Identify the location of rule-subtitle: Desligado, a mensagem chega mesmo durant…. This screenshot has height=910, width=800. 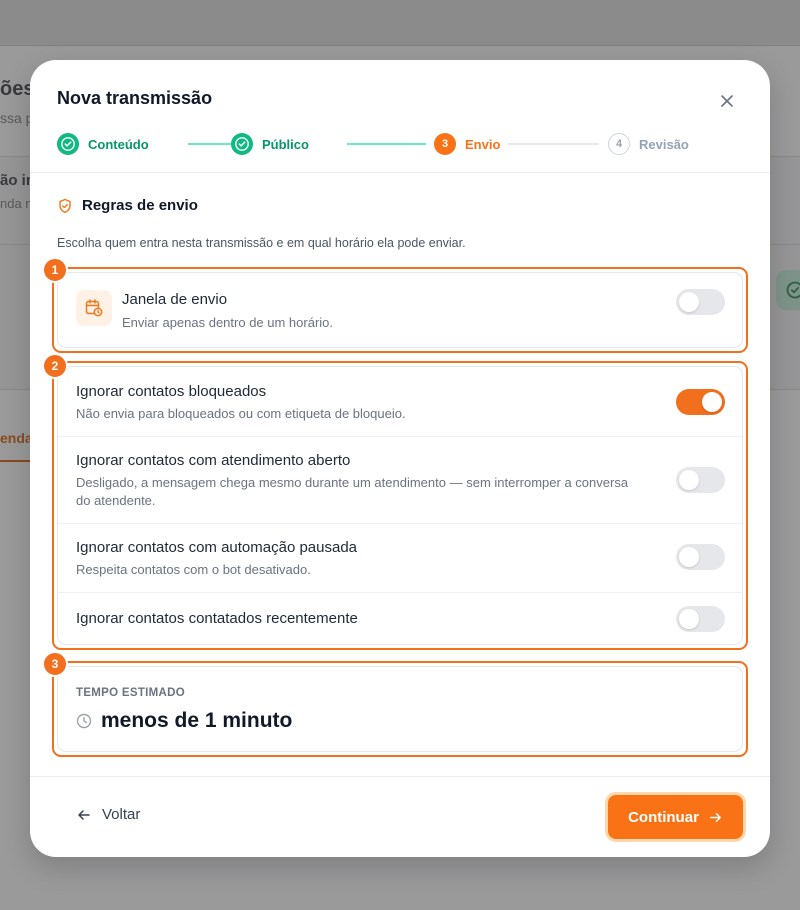
(352, 482).